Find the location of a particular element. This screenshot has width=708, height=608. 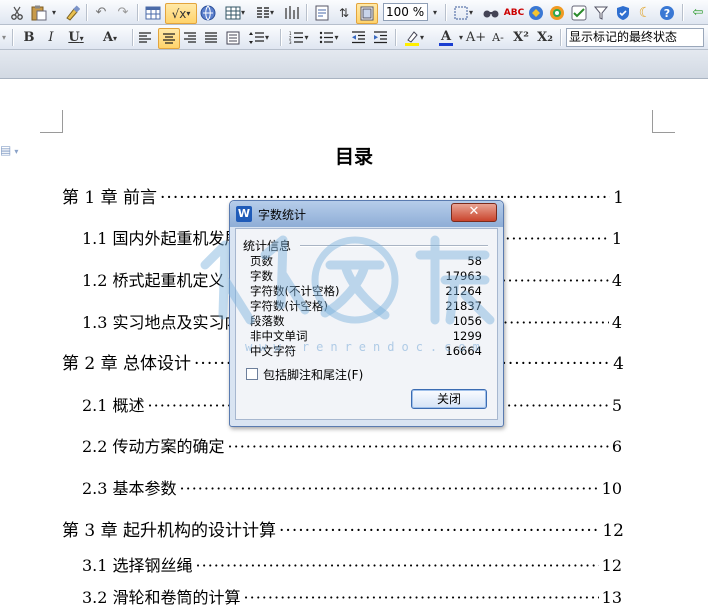

stat-label: 段落数 is located at coordinates (267, 321).